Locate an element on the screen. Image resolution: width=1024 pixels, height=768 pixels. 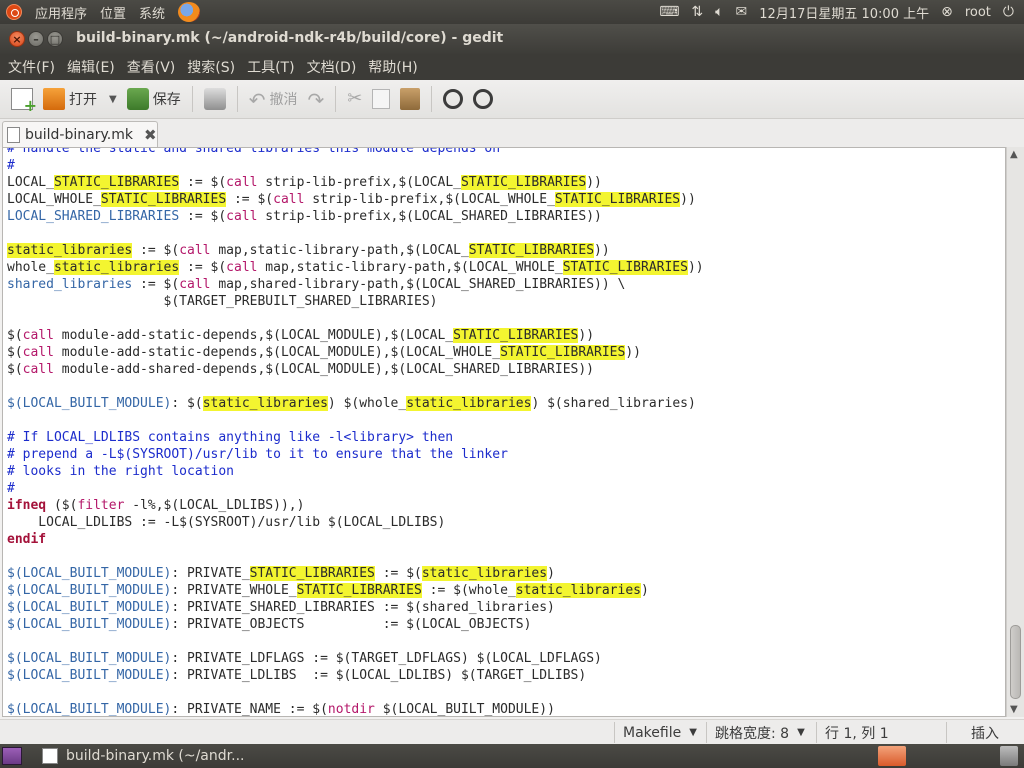
chevron-down-icon: ▼ is located at coordinates (801, 732).